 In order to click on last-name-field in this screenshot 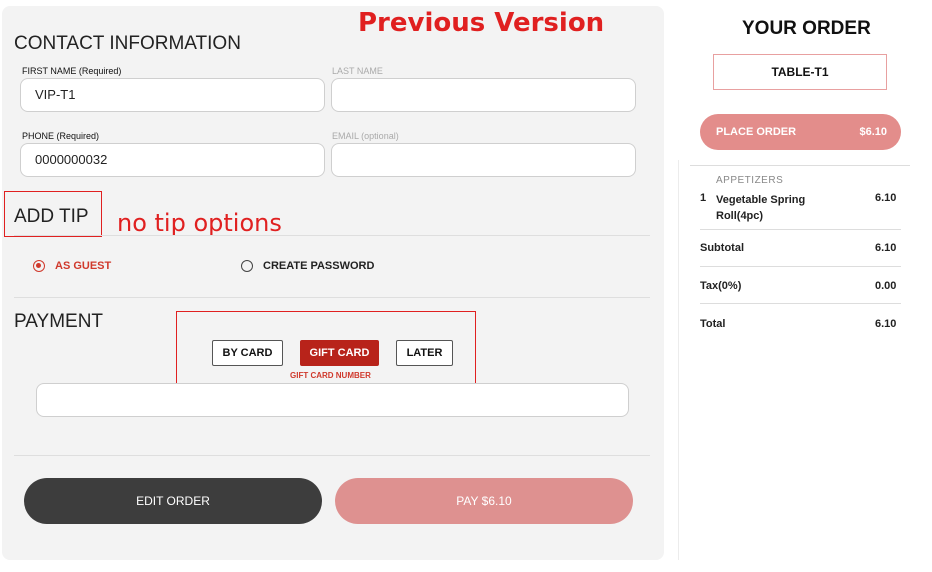, I will do `click(483, 95)`.